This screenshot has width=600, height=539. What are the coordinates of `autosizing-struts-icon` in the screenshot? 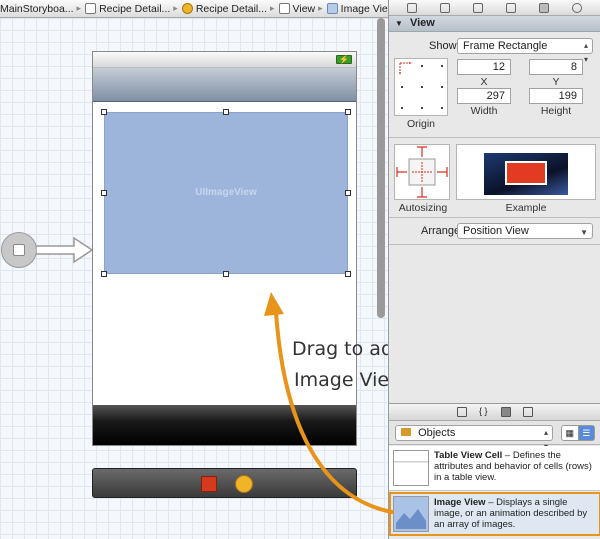 It's located at (422, 172).